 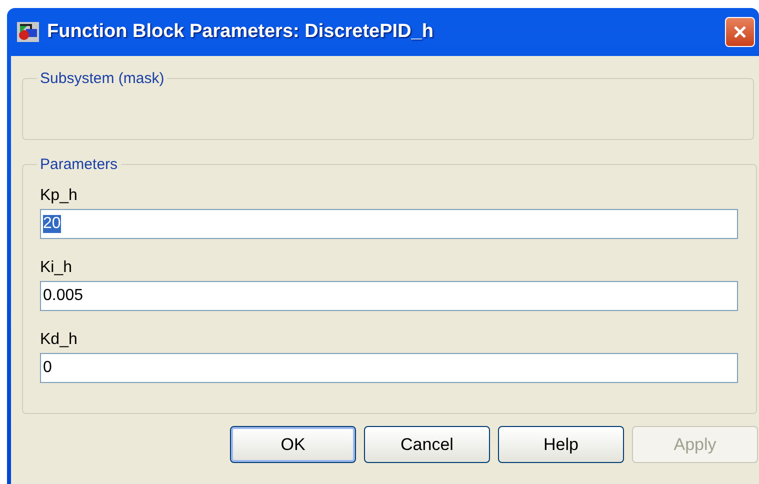 What do you see at coordinates (47, 368) in the screenshot?
I see `field-value: 0` at bounding box center [47, 368].